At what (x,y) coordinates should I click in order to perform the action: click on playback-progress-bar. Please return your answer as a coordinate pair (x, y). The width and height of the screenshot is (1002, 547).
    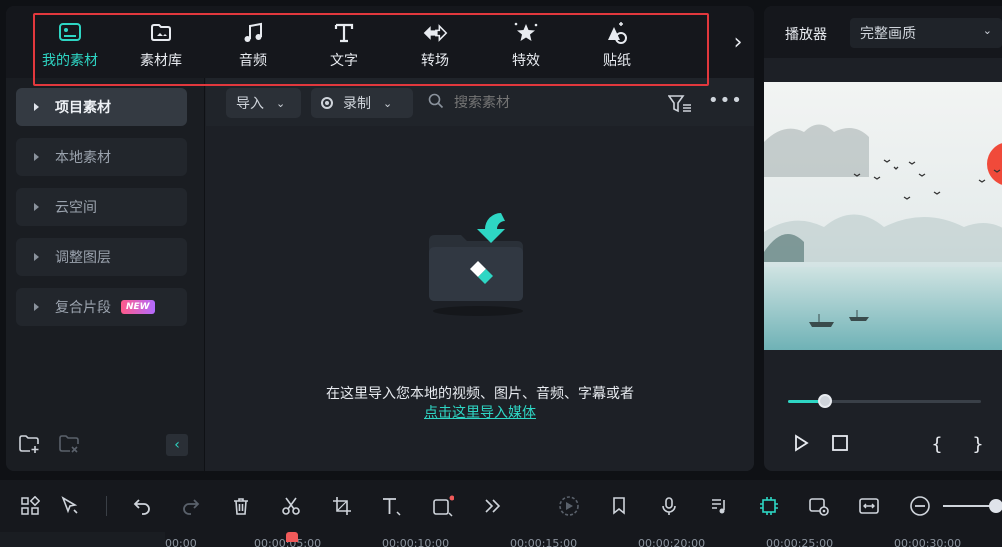
    Looking at the image, I should click on (884, 401).